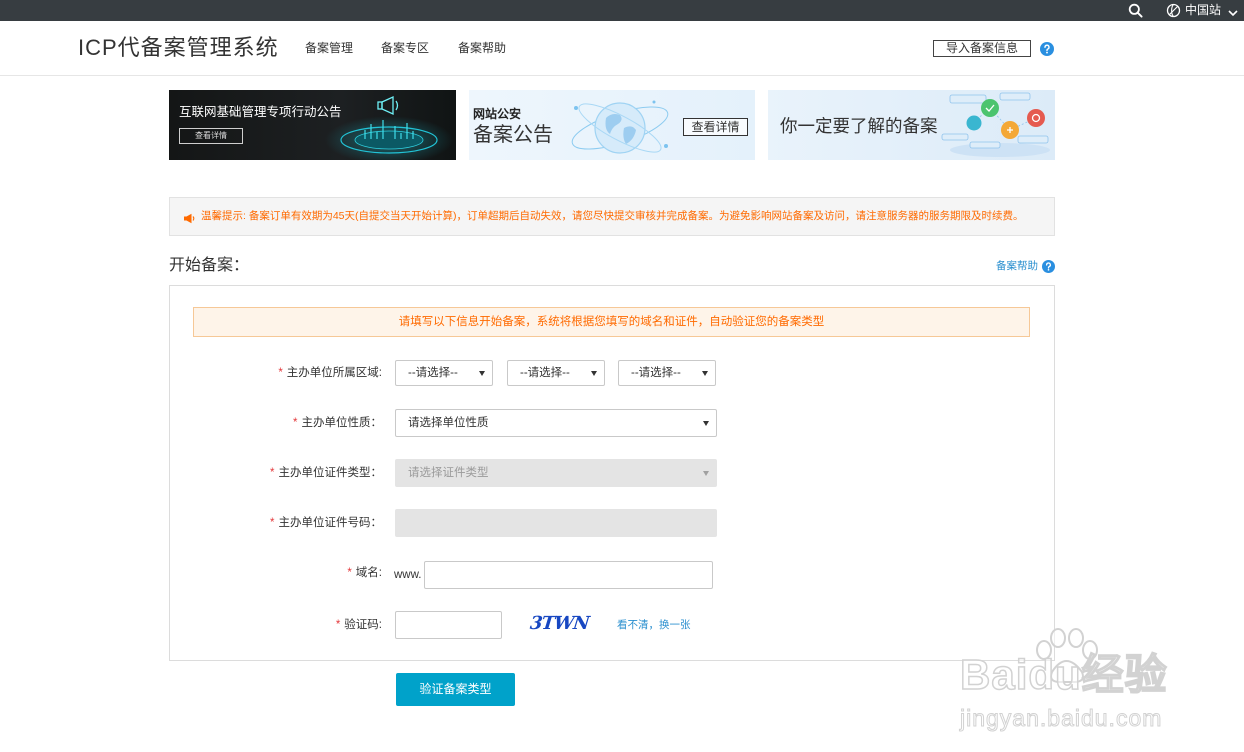 The image size is (1244, 752). What do you see at coordinates (1233, 11) in the screenshot?
I see `chevron-down-icon` at bounding box center [1233, 11].